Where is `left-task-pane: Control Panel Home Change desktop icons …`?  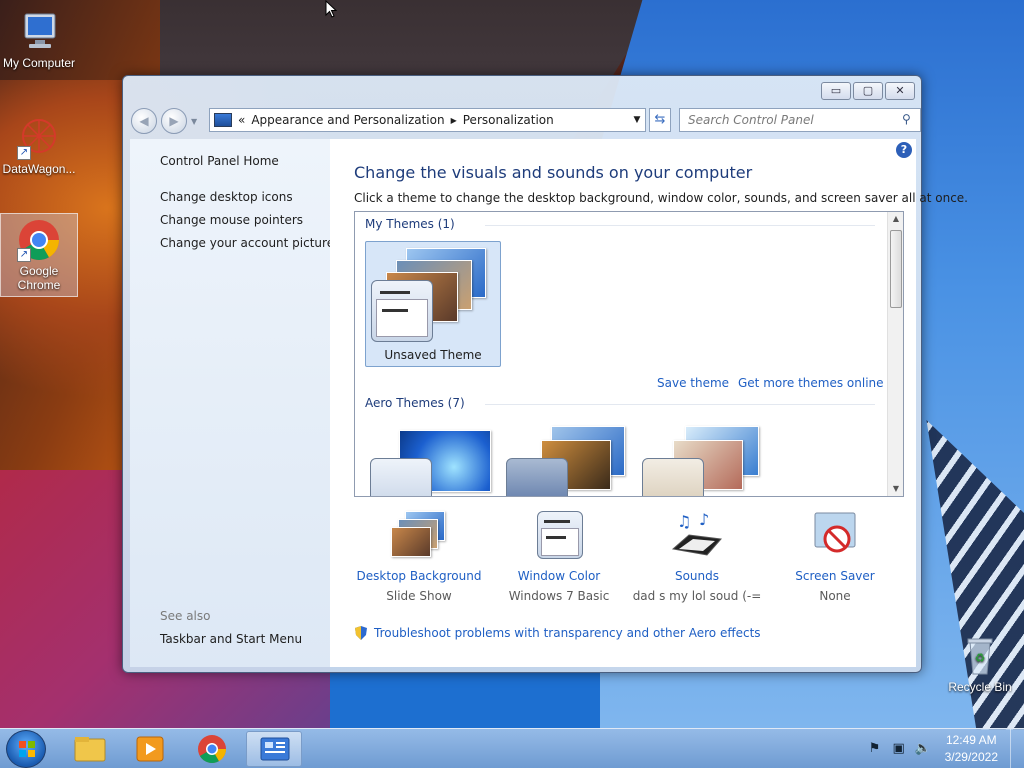
left-task-pane: Control Panel Home Change desktop icons … is located at coordinates (232, 403).